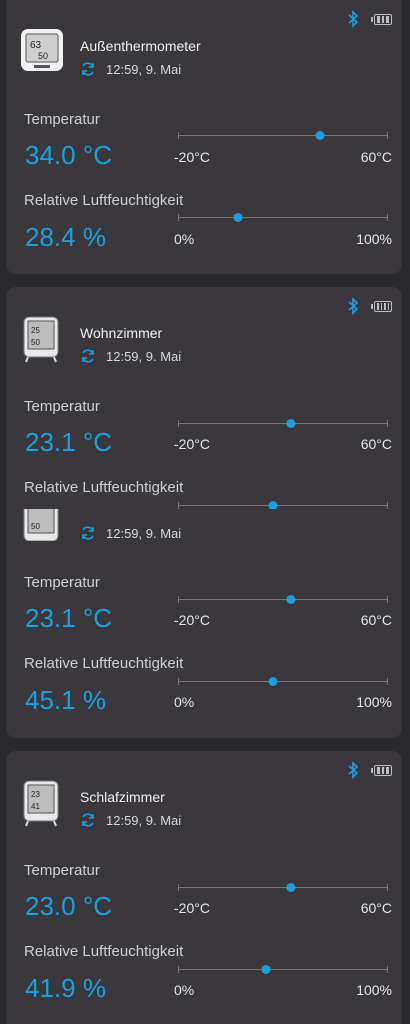  I want to click on svg-text: 23, so click(35, 794).